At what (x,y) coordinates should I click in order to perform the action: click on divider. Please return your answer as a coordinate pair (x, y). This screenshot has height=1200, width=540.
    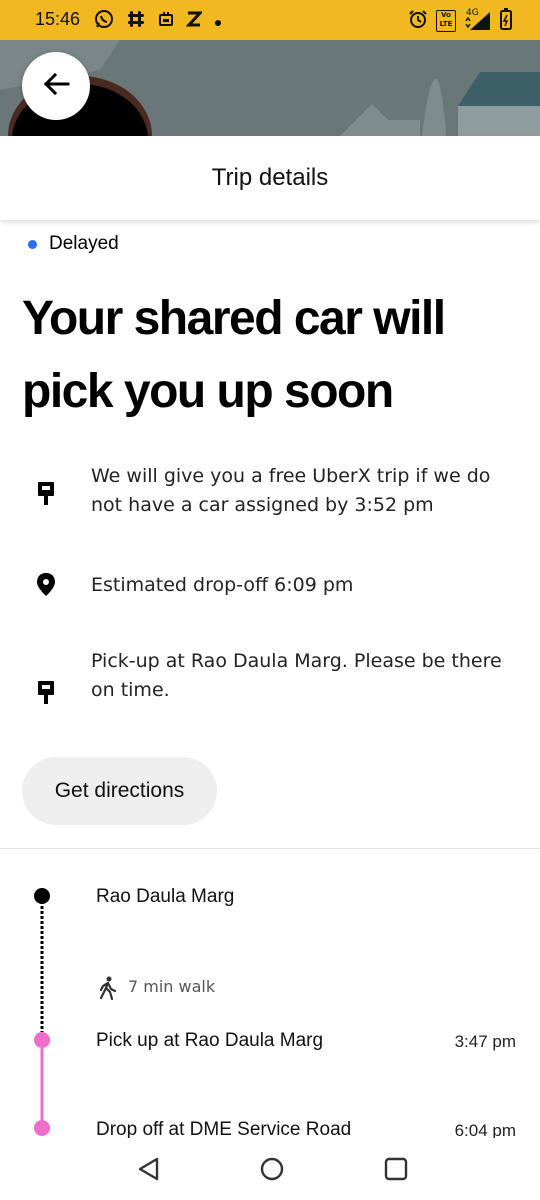
    Looking at the image, I should click on (270, 848).